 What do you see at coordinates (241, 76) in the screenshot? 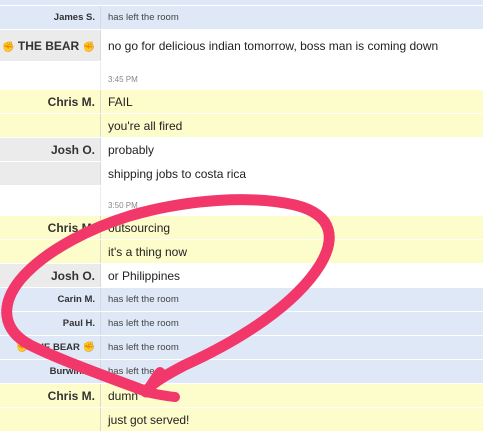
I see `timestamp-row: 3:45 PM` at bounding box center [241, 76].